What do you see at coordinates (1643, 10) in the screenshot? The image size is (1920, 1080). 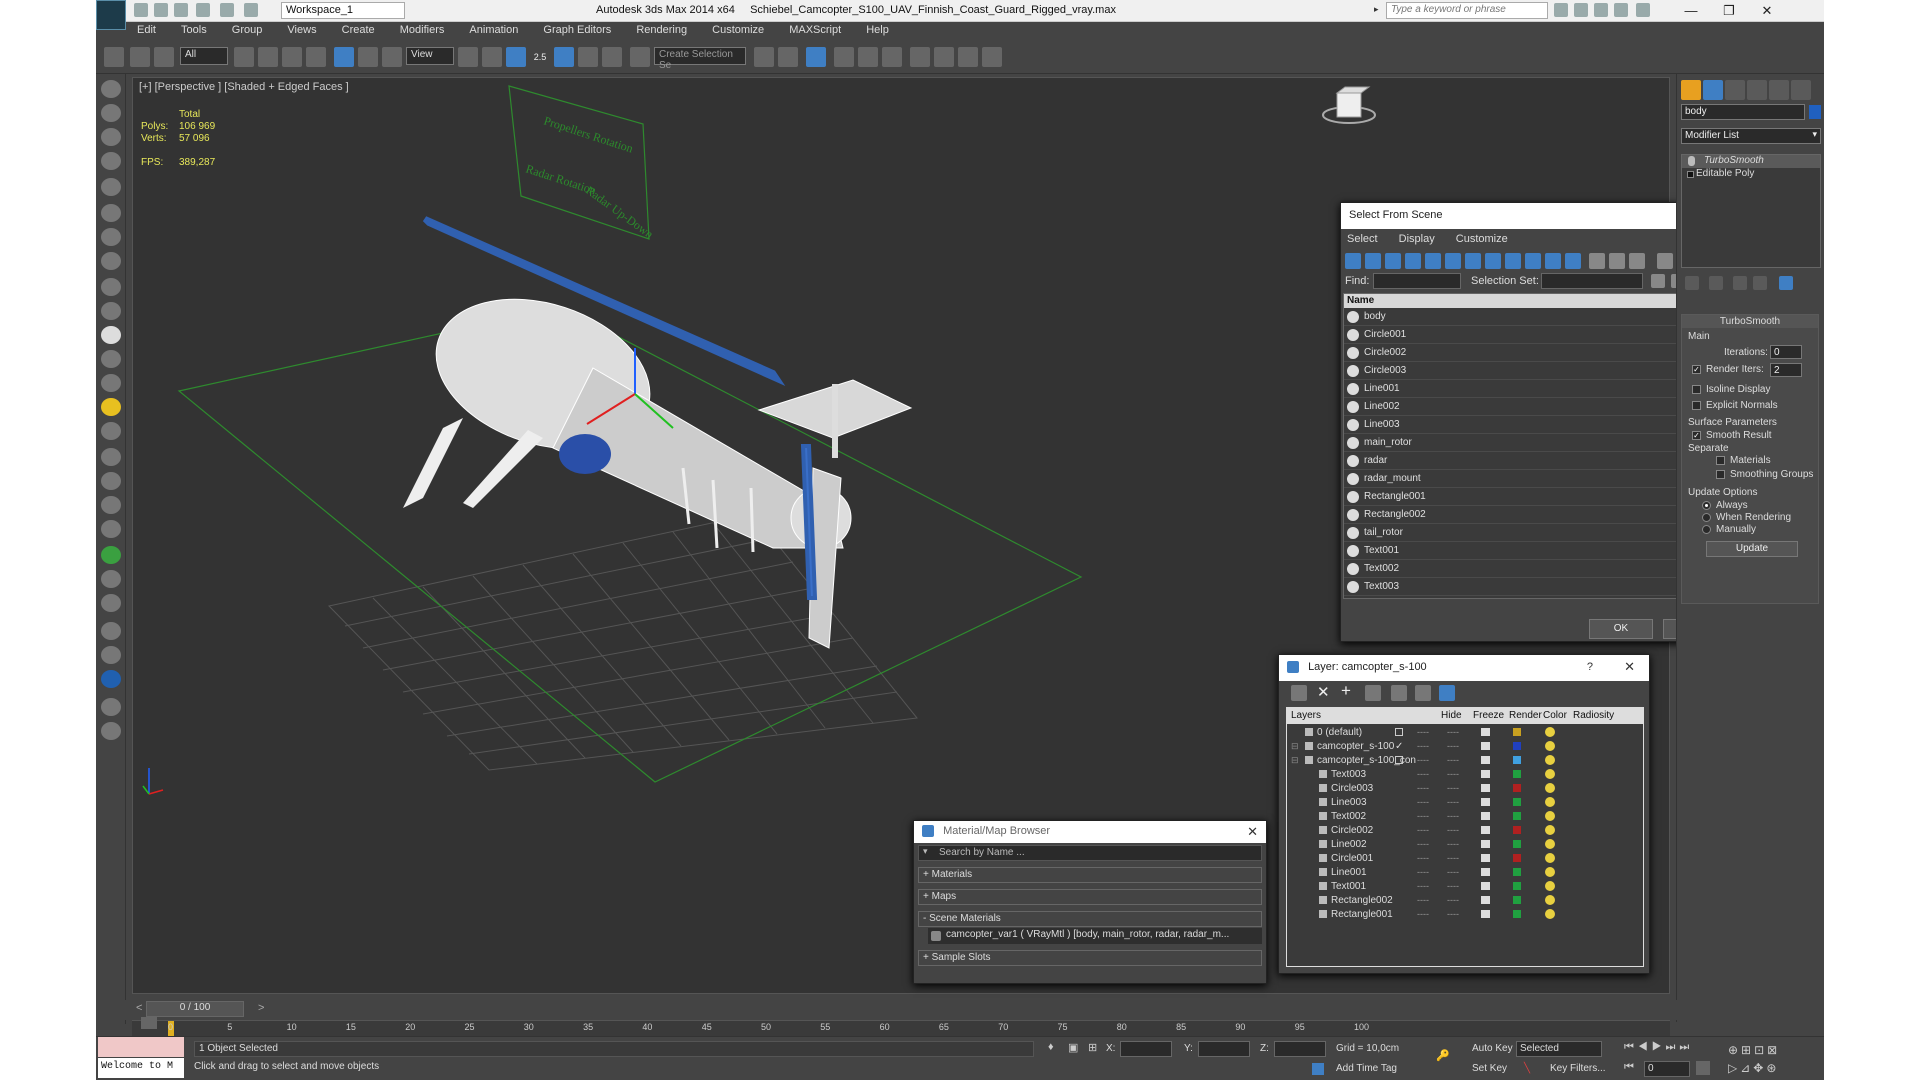 I see `help-icon` at bounding box center [1643, 10].